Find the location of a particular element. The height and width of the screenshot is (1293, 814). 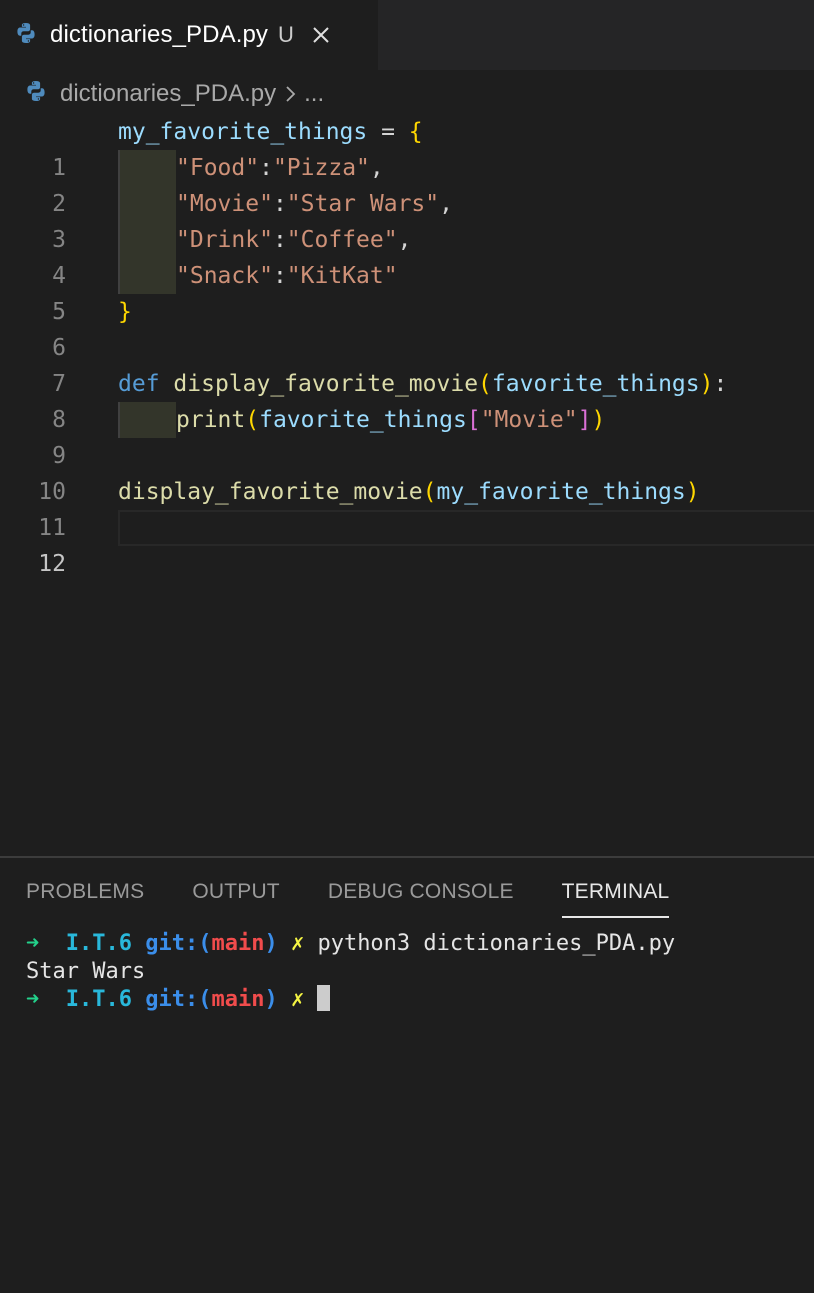

code-line: 5 "Snack":"KitKat" is located at coordinates (407, 291).